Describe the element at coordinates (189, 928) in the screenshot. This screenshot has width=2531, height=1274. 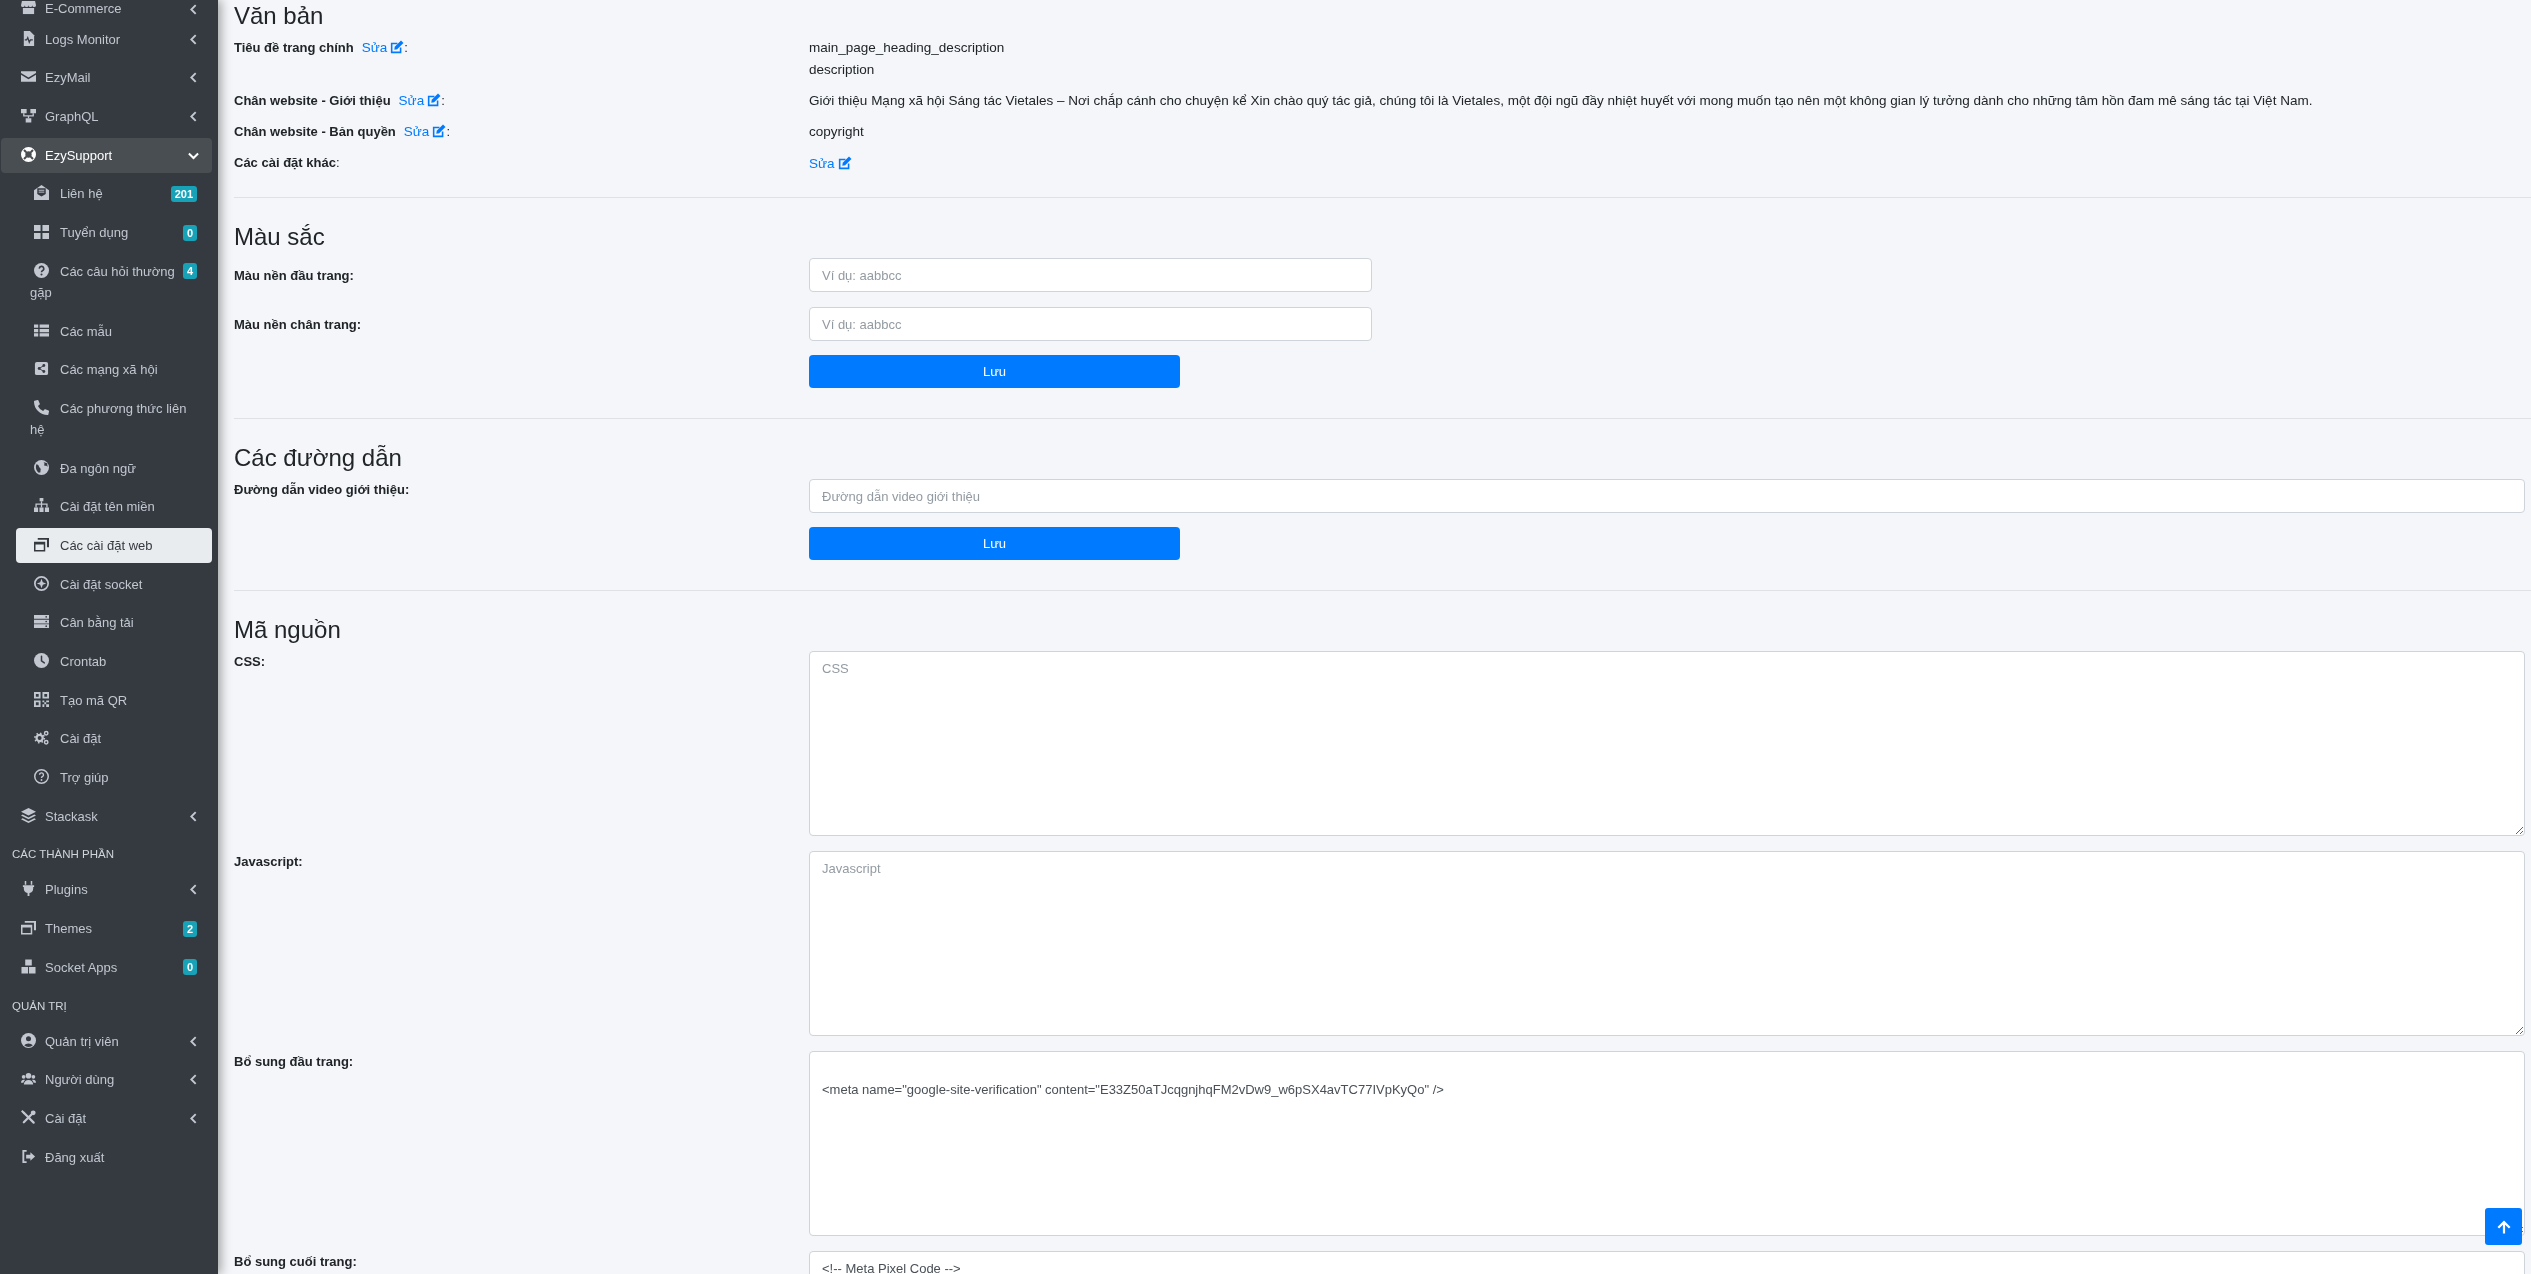
I see `count-badge: 2` at that location.